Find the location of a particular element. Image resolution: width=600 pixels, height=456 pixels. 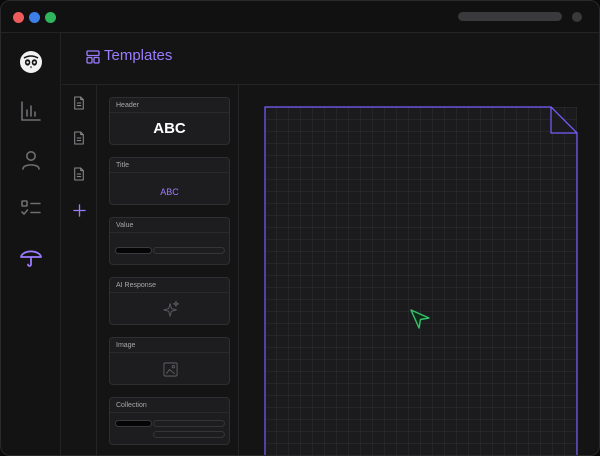

umbrella-icon is located at coordinates (31, 257).